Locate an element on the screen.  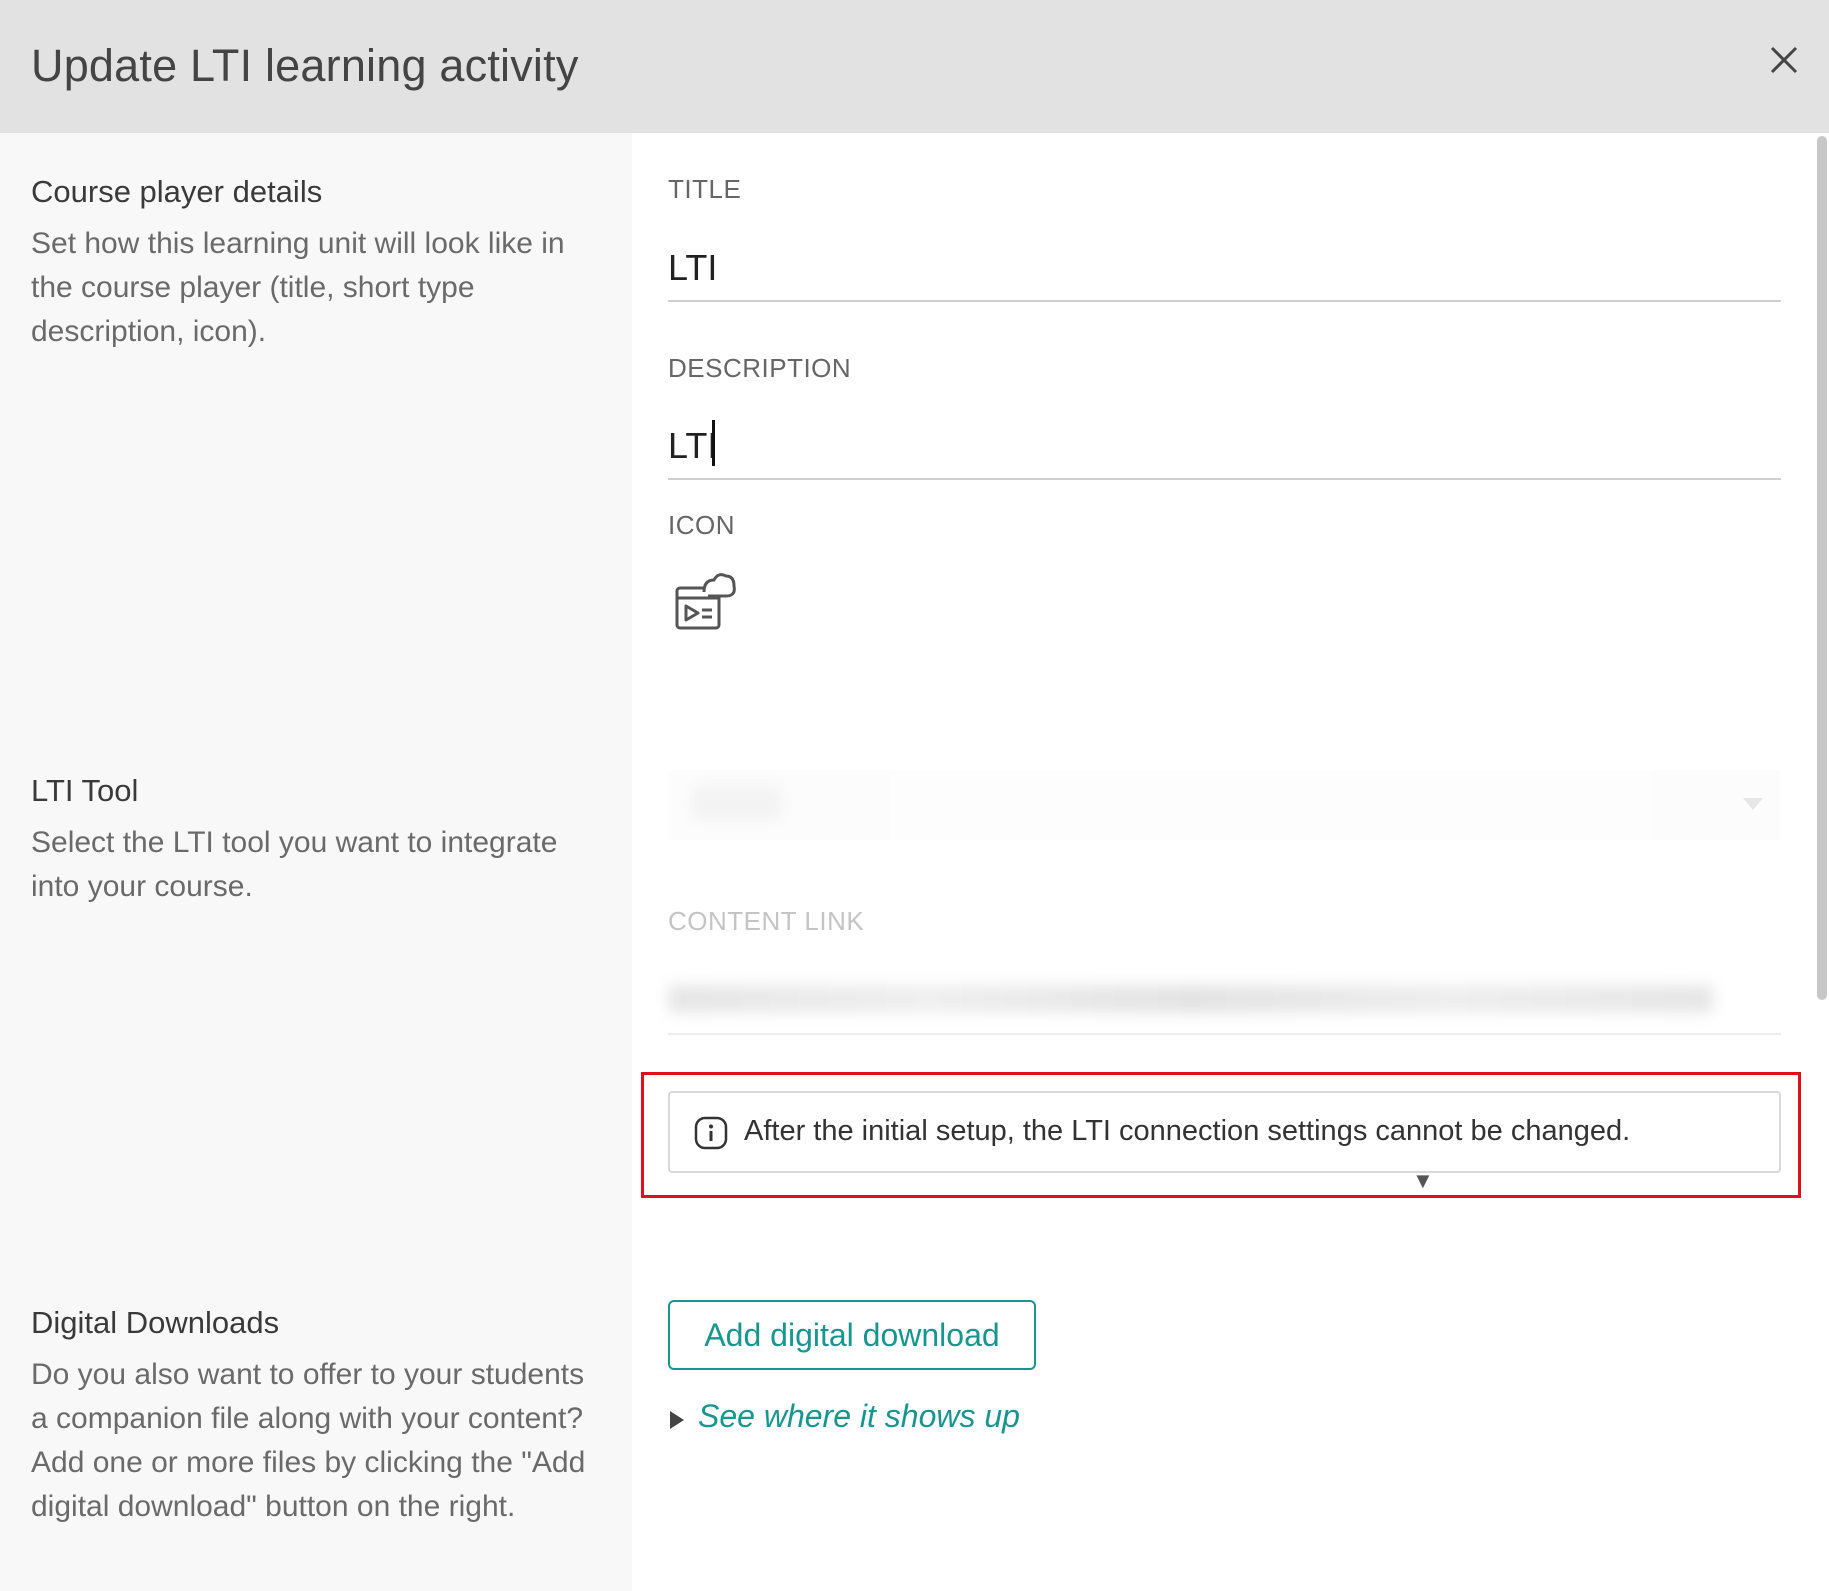
icon-label: ICON is located at coordinates (701, 525).